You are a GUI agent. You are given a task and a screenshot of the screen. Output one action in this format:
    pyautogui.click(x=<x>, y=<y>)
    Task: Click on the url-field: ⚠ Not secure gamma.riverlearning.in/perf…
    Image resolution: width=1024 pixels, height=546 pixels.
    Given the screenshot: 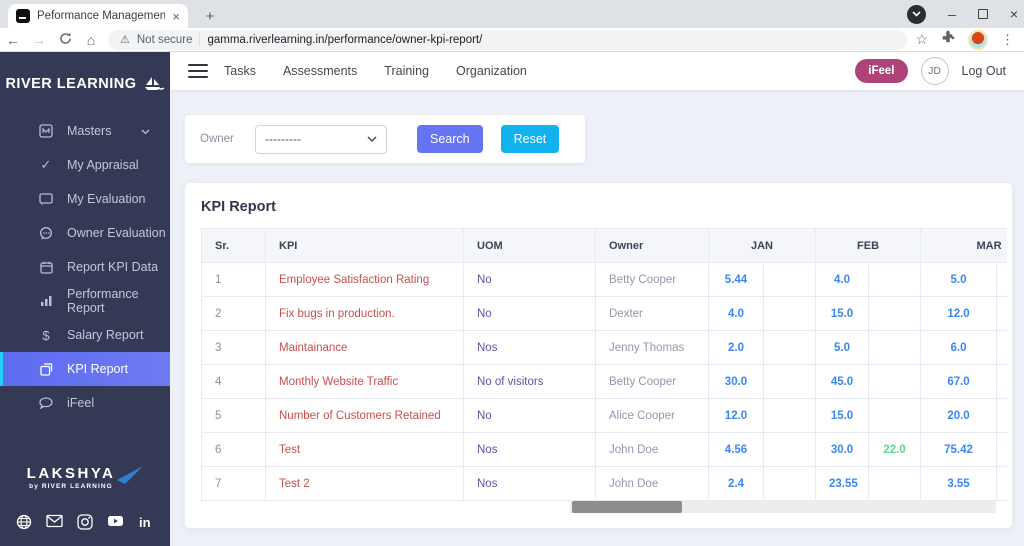 What is the action you would take?
    pyautogui.click(x=508, y=39)
    